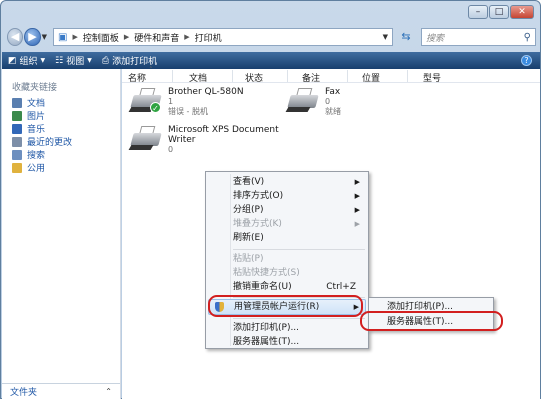 The height and width of the screenshot is (399, 541). I want to click on breadcrumb-item: 打印机, so click(208, 37).